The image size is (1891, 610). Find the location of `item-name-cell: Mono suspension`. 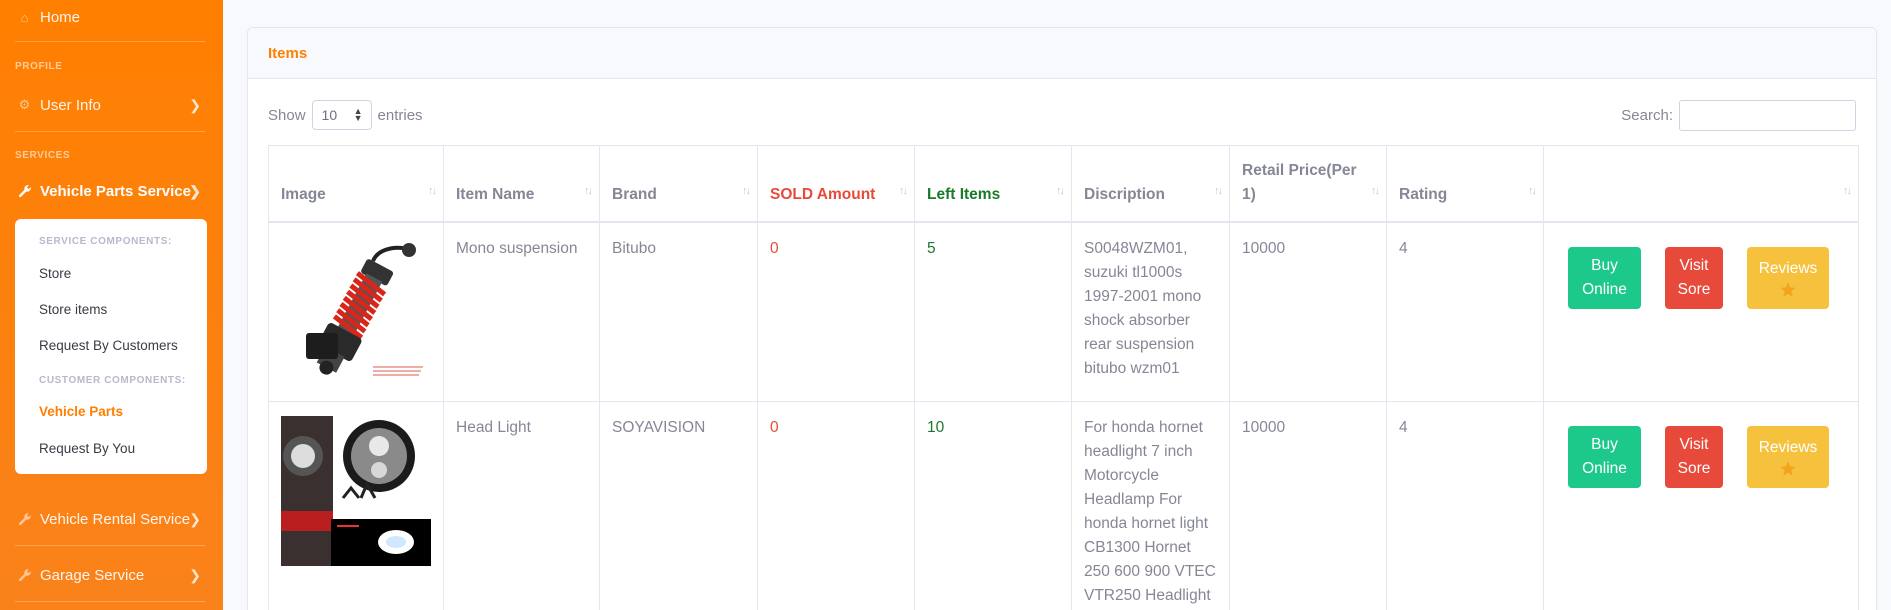

item-name-cell: Mono suspension is located at coordinates (521, 311).